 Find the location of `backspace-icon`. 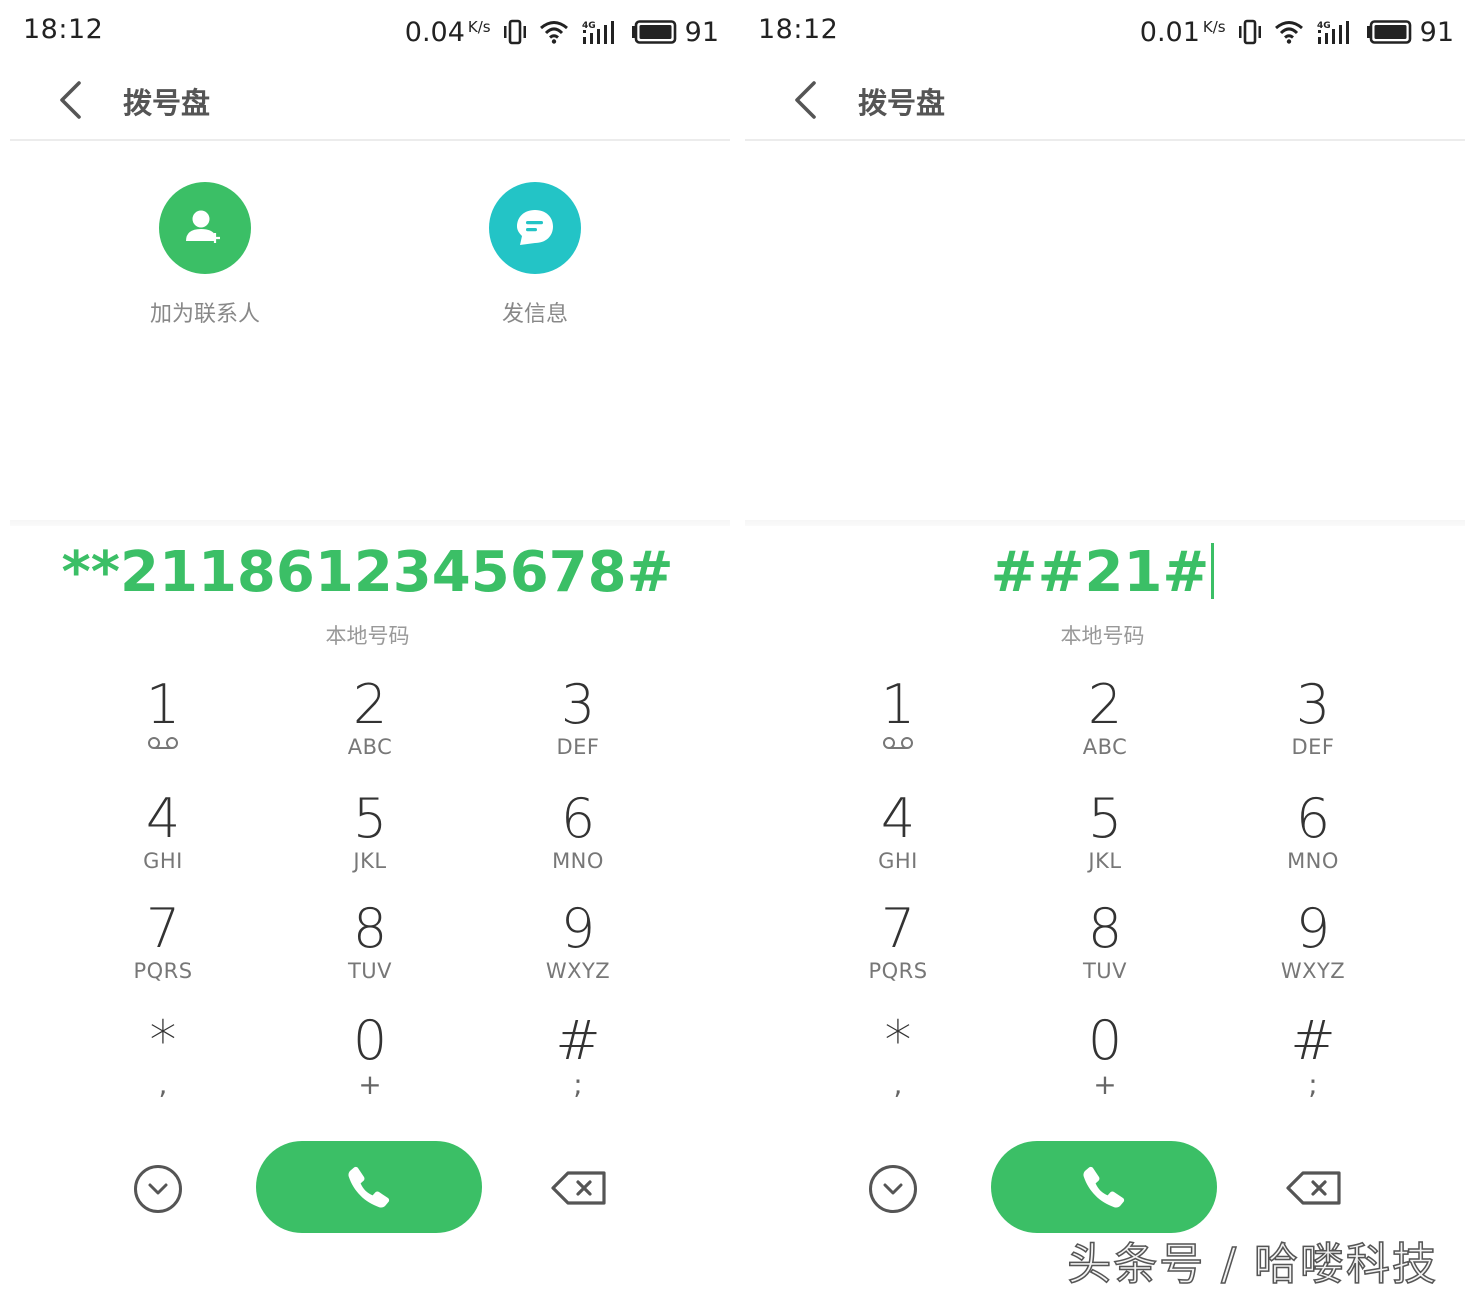

backspace-icon is located at coordinates (578, 1188).